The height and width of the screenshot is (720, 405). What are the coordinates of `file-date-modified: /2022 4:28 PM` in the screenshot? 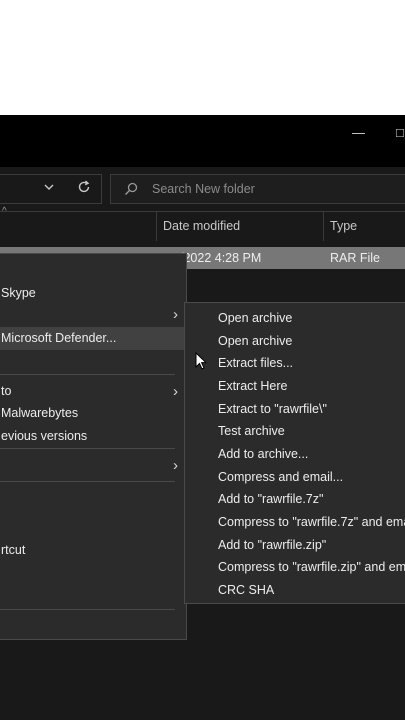 It's located at (221, 258).